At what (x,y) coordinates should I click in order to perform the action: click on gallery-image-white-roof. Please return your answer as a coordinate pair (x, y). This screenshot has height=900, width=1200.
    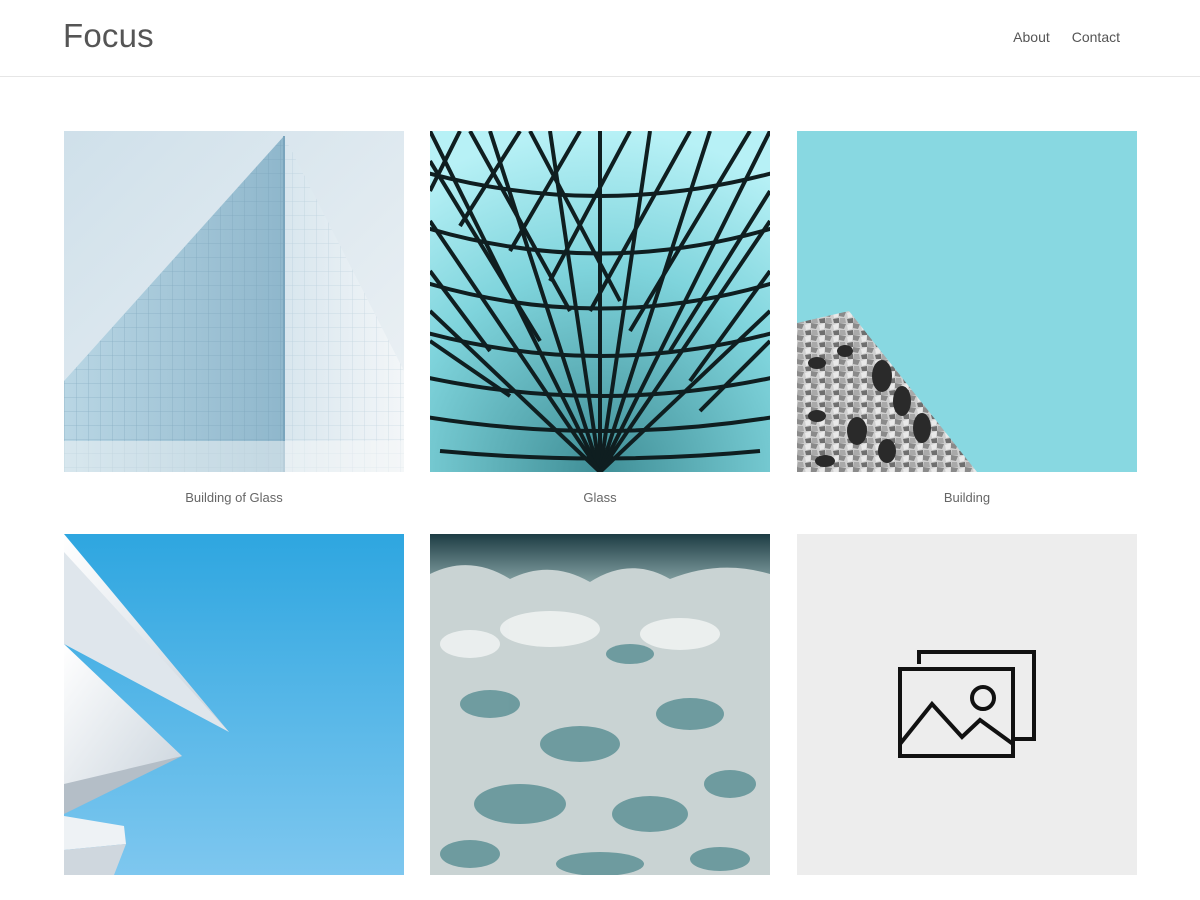
    Looking at the image, I should click on (234, 704).